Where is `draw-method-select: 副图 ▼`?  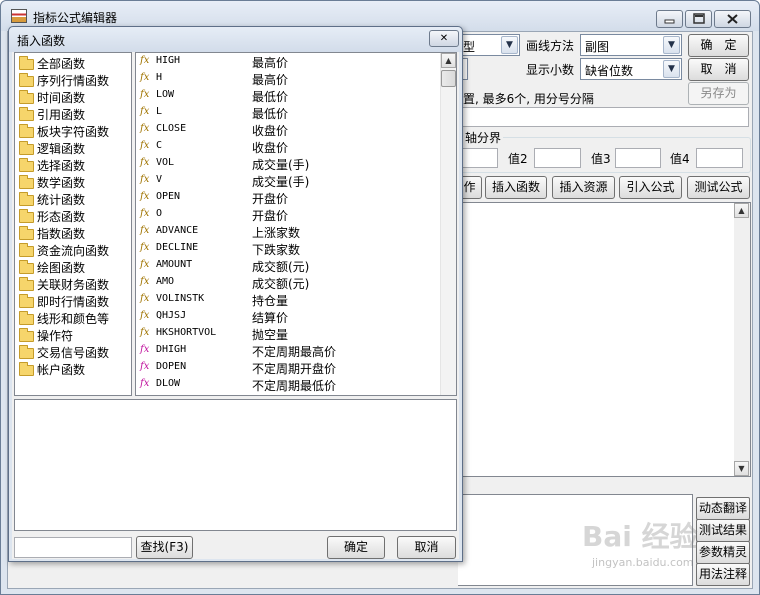 draw-method-select: 副图 ▼ is located at coordinates (631, 45).